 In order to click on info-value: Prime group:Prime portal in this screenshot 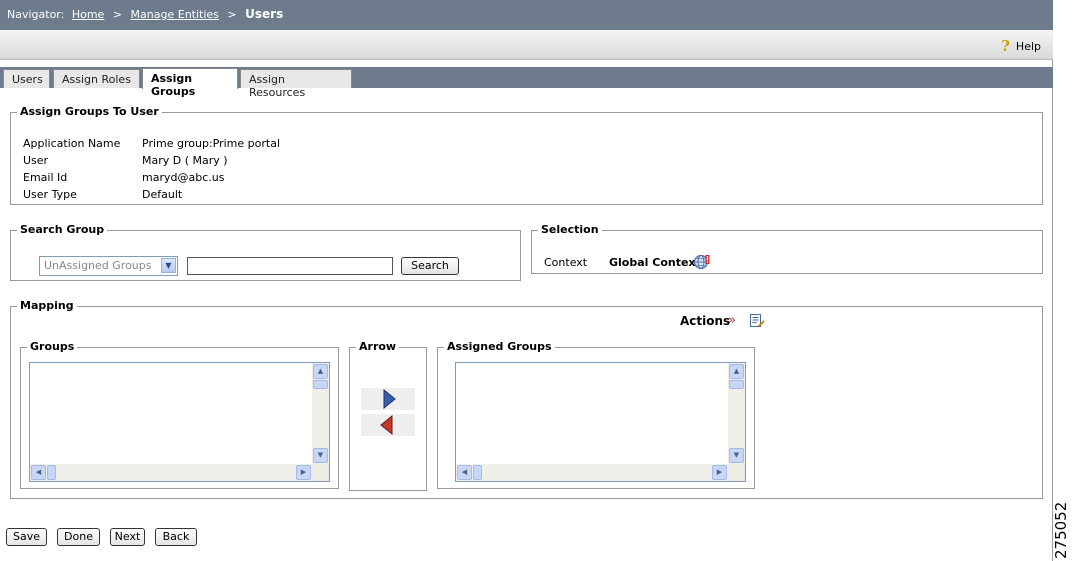, I will do `click(211, 143)`.